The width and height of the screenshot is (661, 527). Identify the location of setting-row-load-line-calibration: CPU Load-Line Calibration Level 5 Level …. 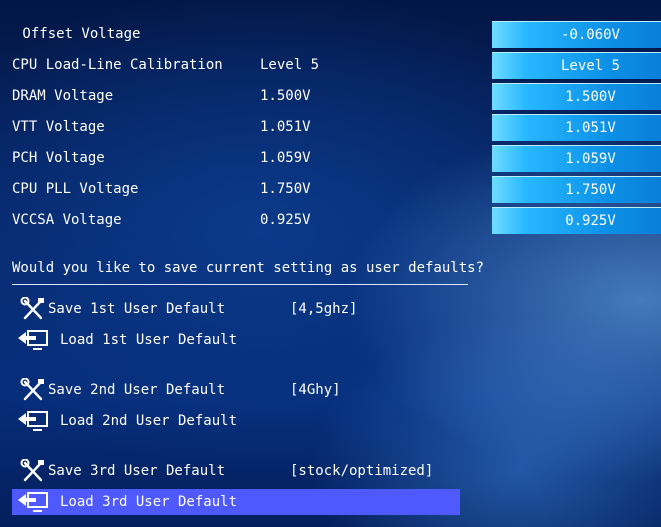
(330, 66).